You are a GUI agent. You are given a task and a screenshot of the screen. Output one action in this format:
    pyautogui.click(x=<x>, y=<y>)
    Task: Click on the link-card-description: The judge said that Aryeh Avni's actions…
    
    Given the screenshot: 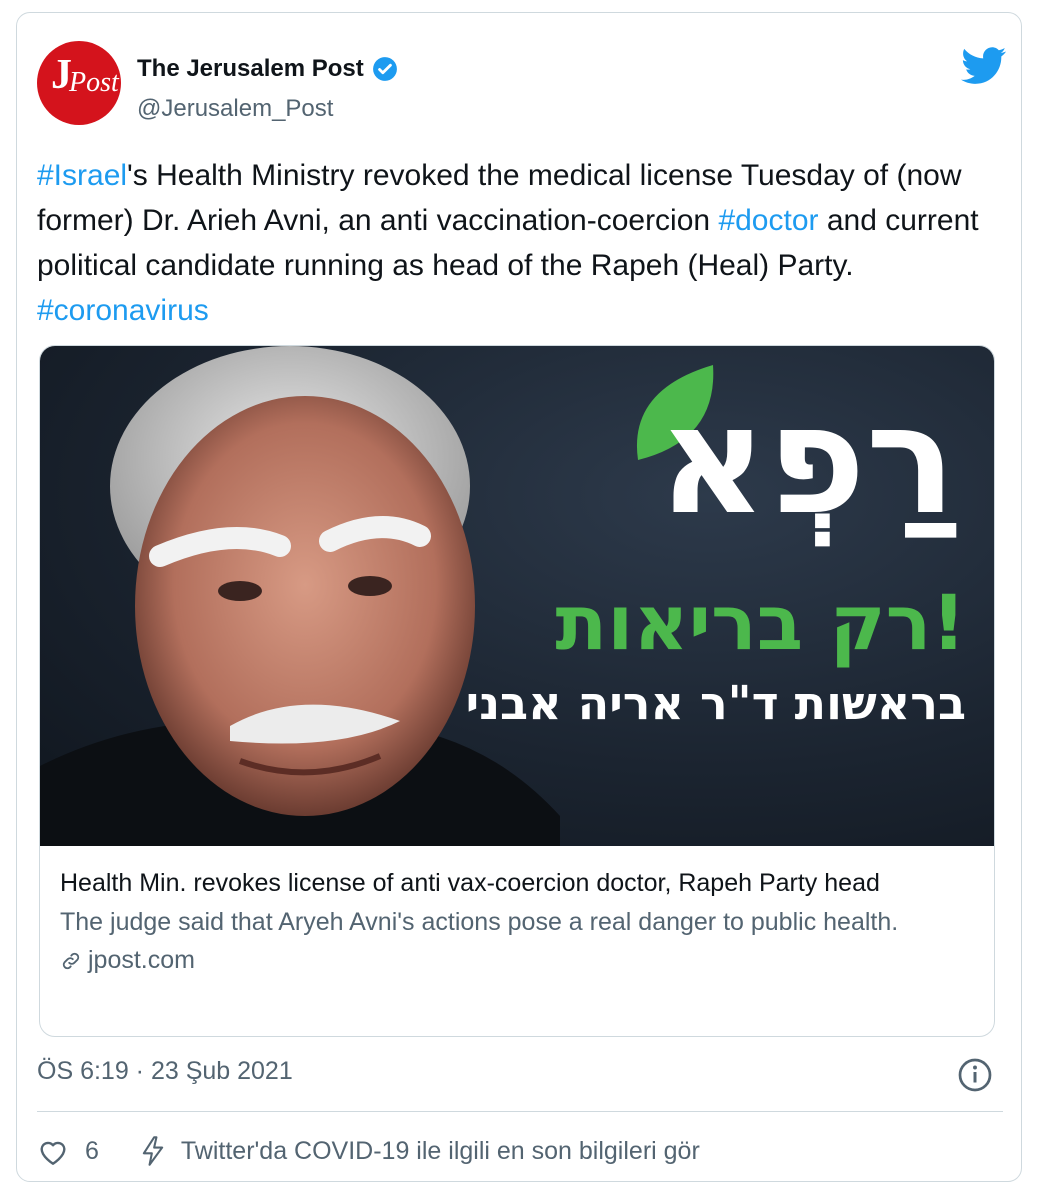 What is the action you would take?
    pyautogui.click(x=479, y=922)
    